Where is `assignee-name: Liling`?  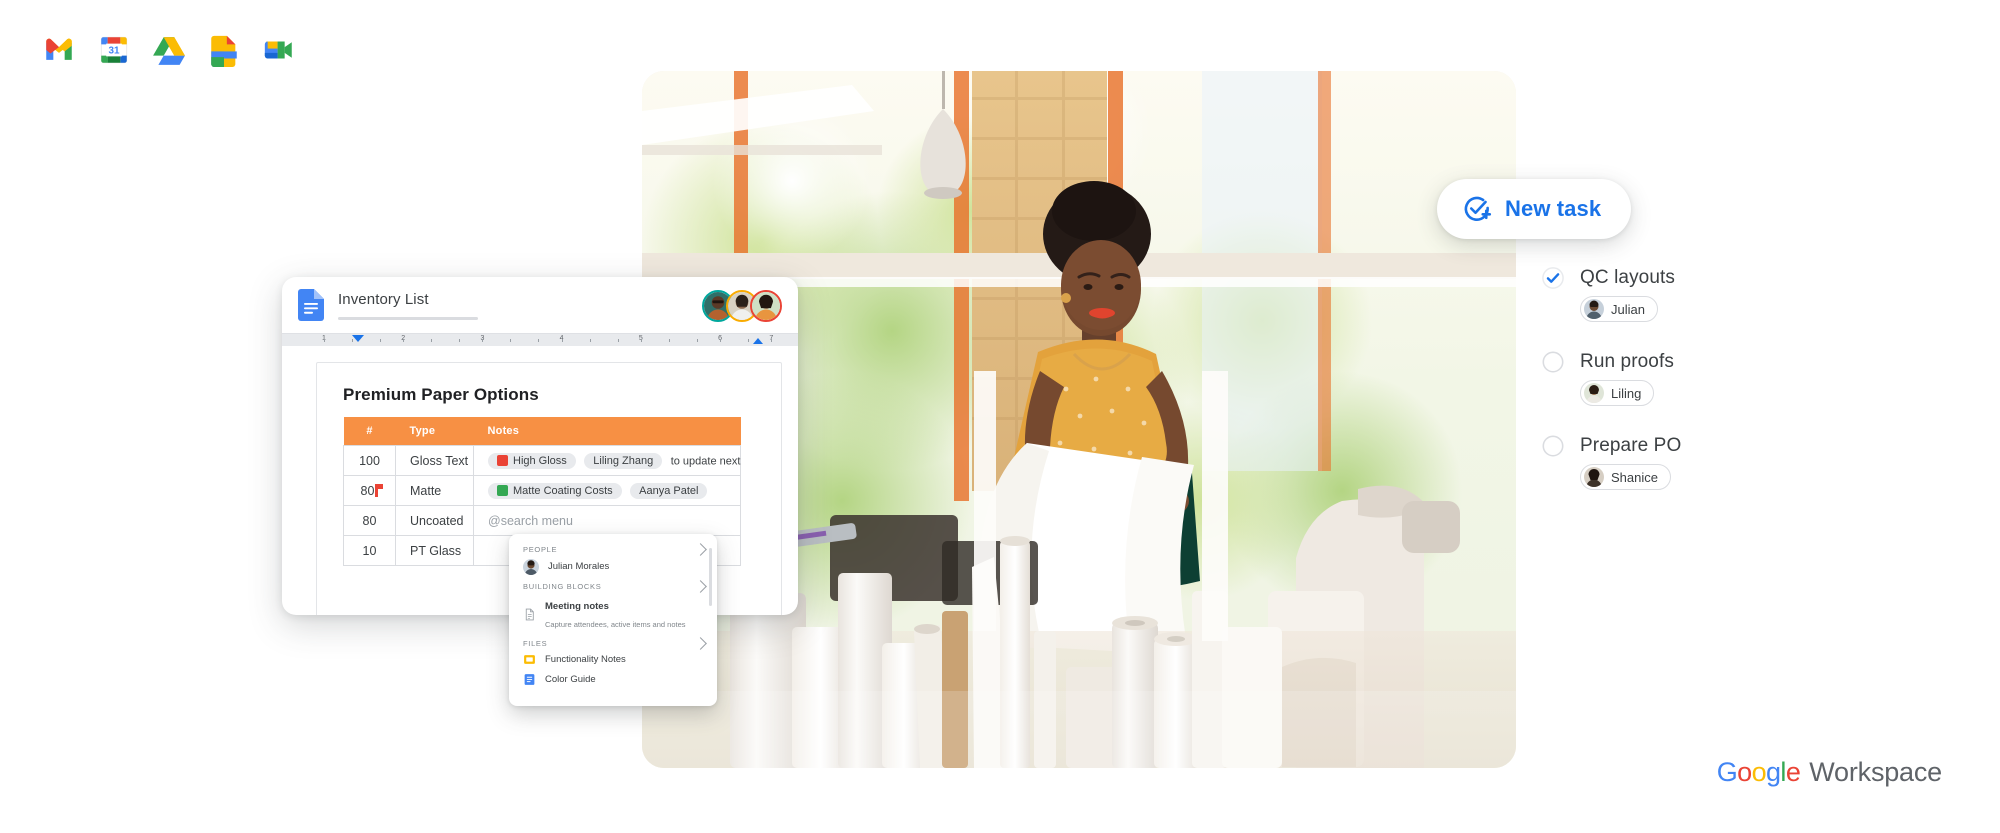 assignee-name: Liling is located at coordinates (1626, 393).